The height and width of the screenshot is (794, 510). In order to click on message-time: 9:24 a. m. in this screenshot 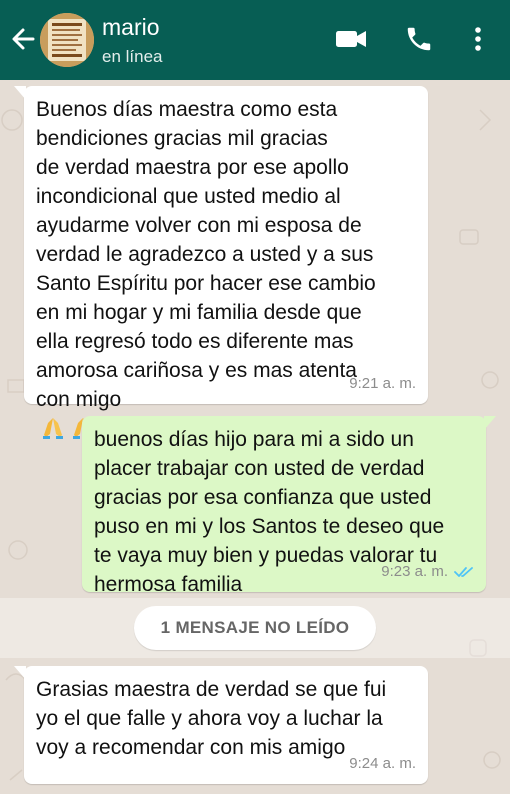, I will do `click(382, 763)`.